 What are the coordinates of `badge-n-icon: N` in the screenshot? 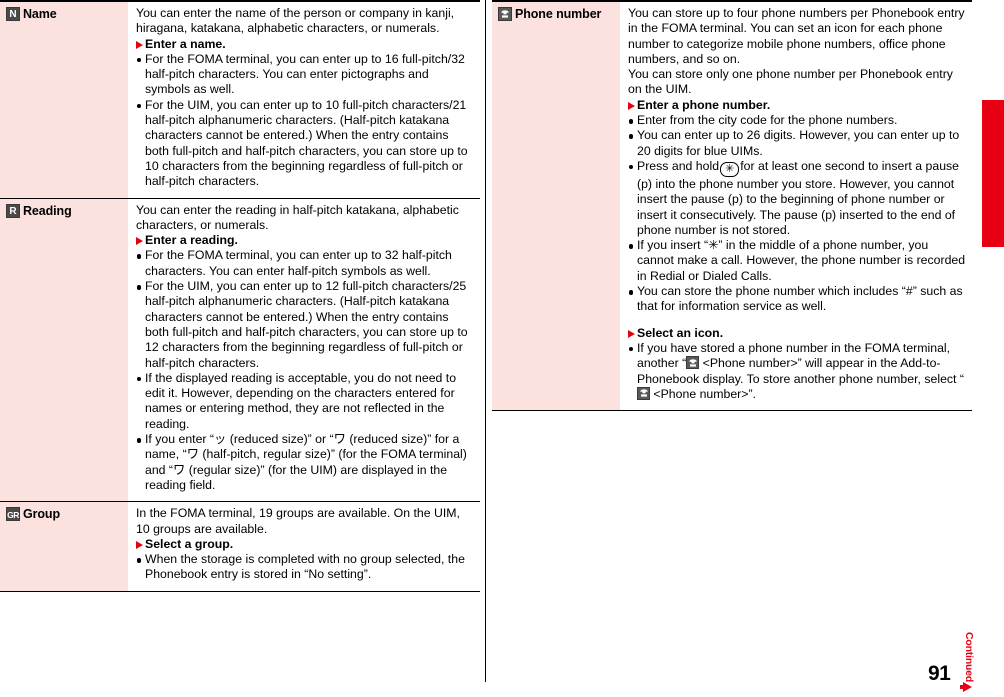 It's located at (13, 14).